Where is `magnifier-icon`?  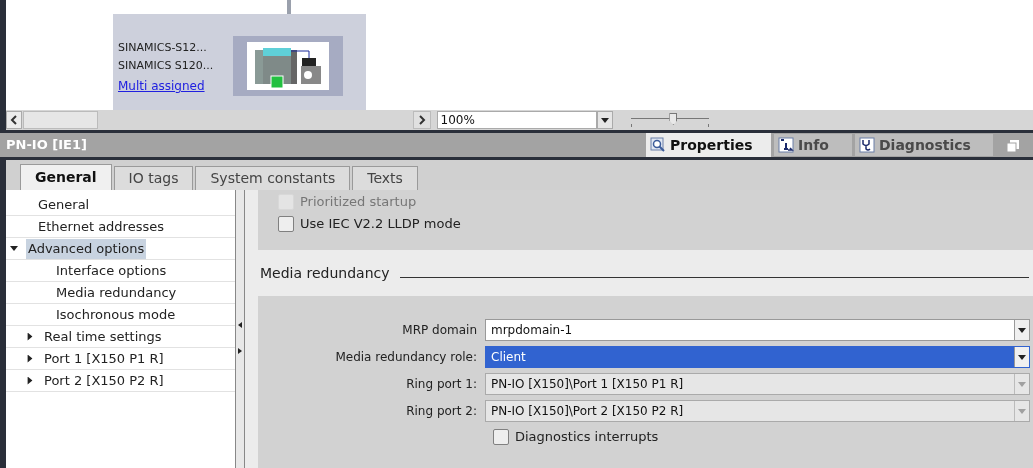 magnifier-icon is located at coordinates (658, 145).